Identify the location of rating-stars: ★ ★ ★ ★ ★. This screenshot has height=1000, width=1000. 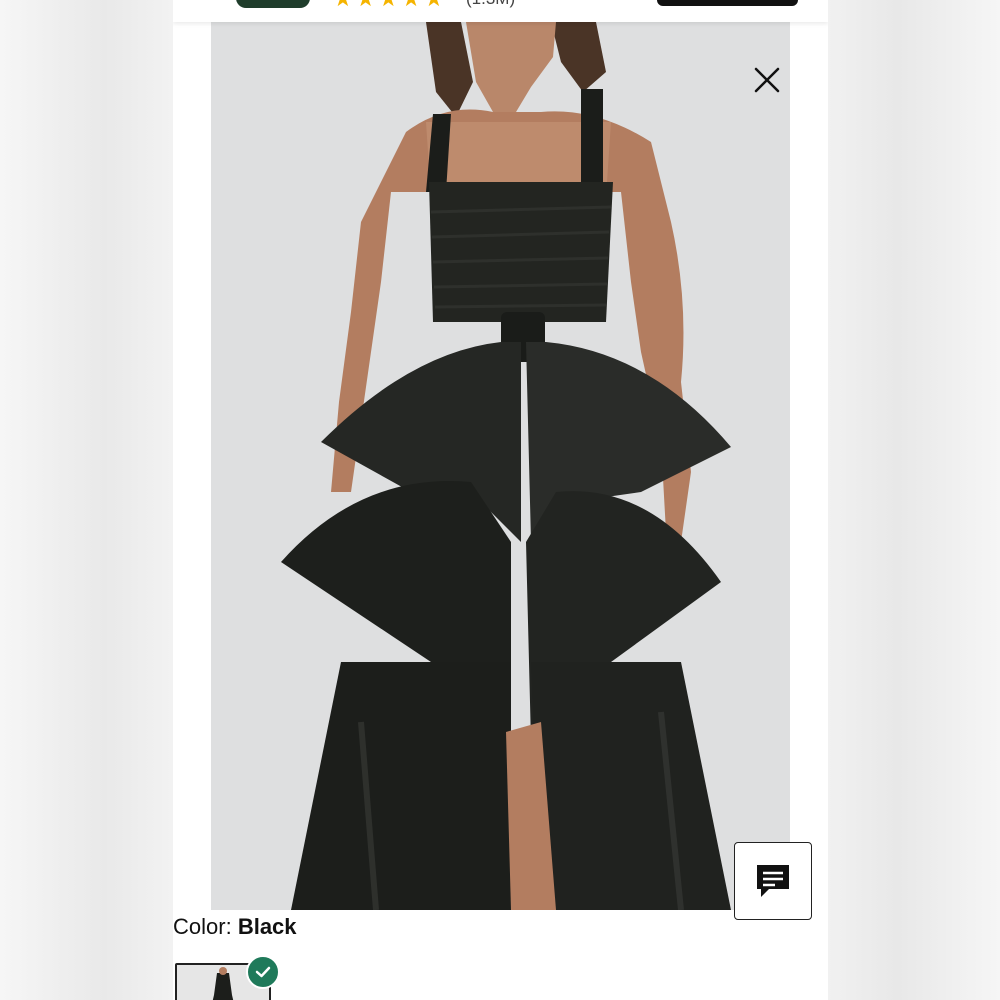
(388, 5).